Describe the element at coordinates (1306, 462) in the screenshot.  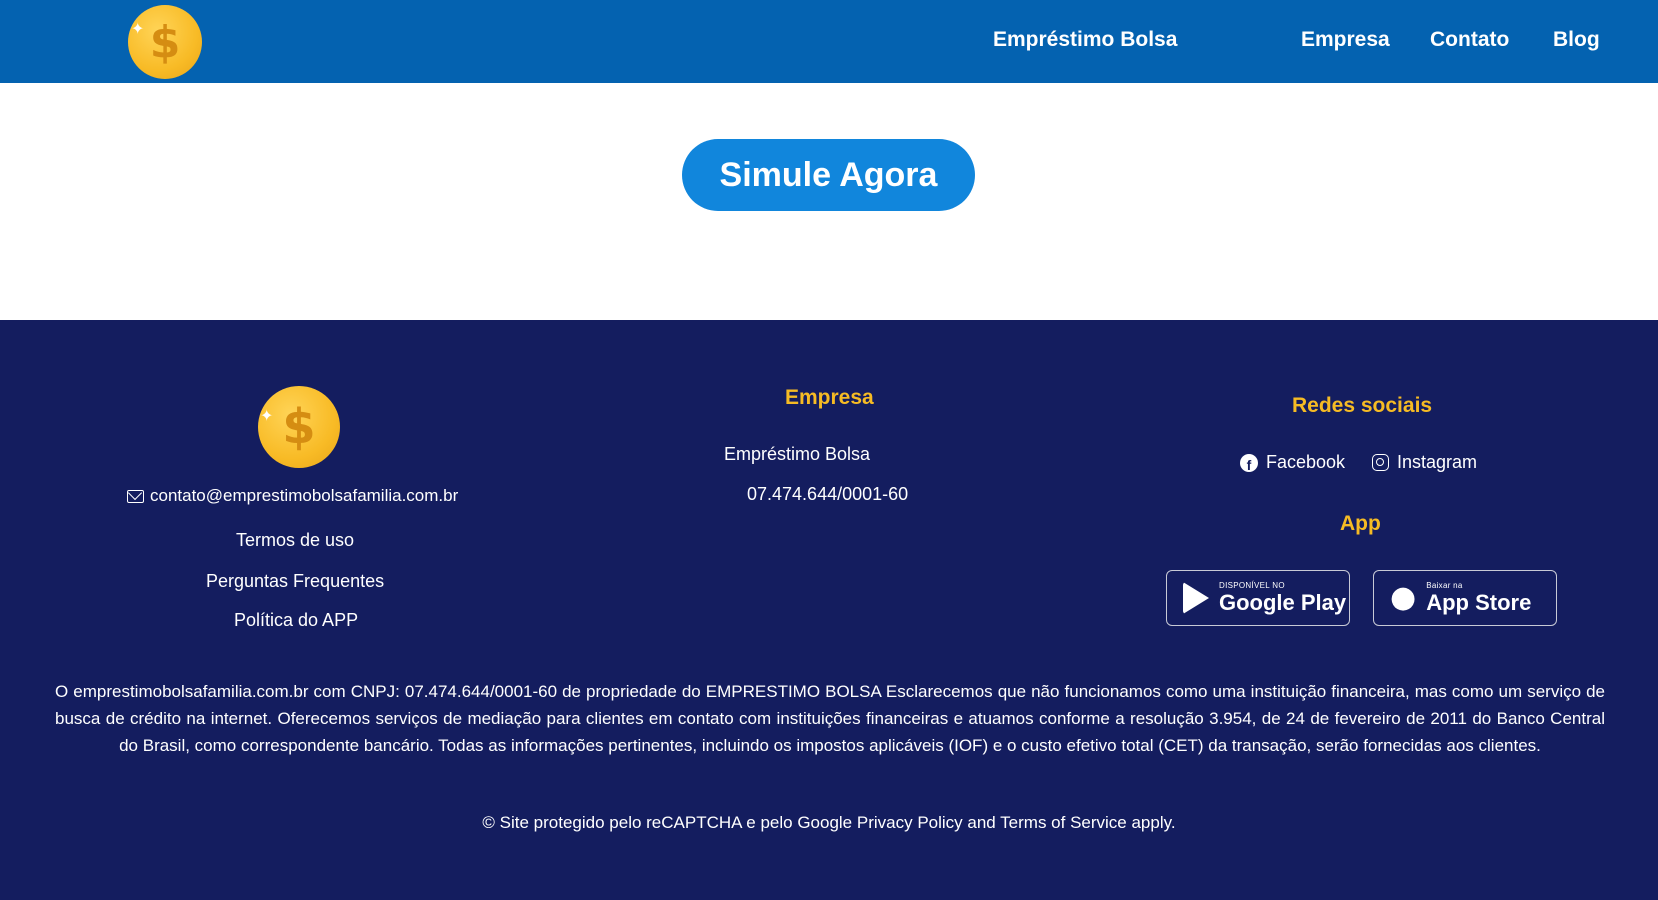
I see `facebook-label: Facebook` at that location.